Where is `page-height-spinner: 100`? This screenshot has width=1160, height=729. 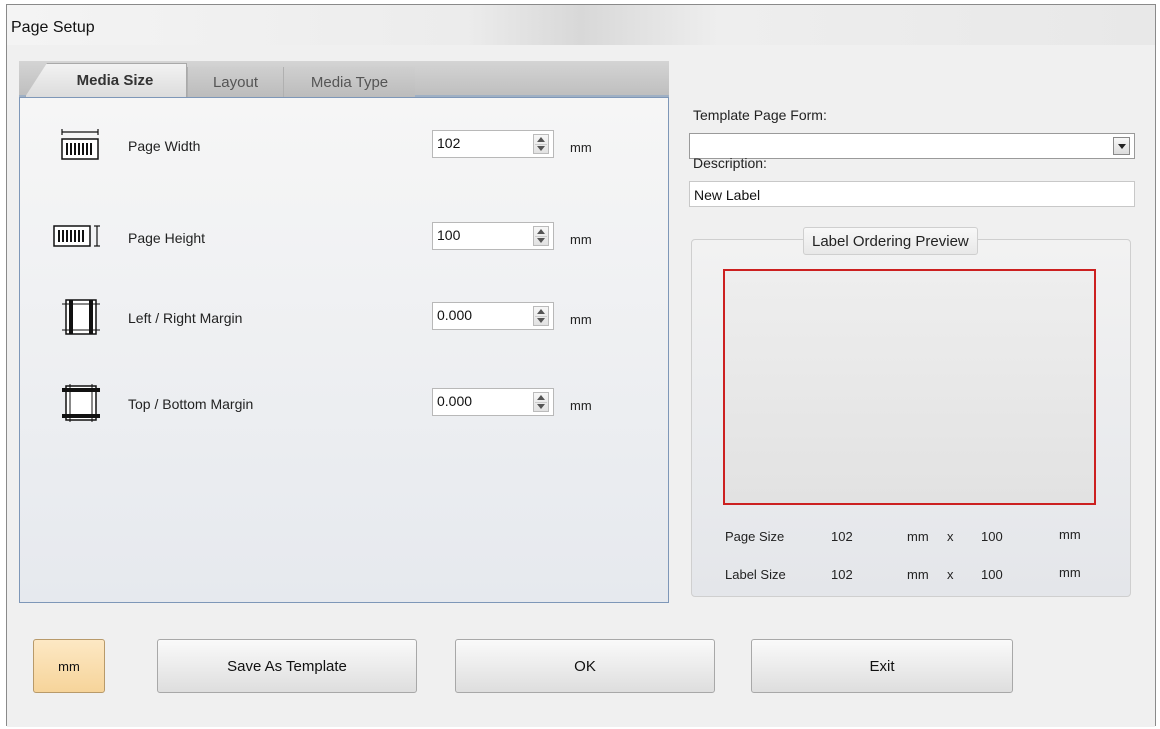 page-height-spinner: 100 is located at coordinates (493, 236).